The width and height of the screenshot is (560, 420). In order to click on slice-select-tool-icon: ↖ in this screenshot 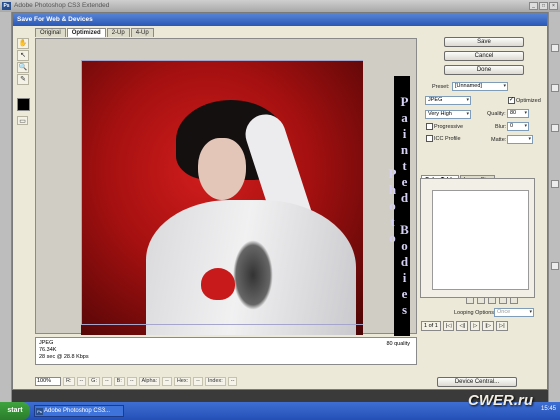, I will do `click(23, 55)`.